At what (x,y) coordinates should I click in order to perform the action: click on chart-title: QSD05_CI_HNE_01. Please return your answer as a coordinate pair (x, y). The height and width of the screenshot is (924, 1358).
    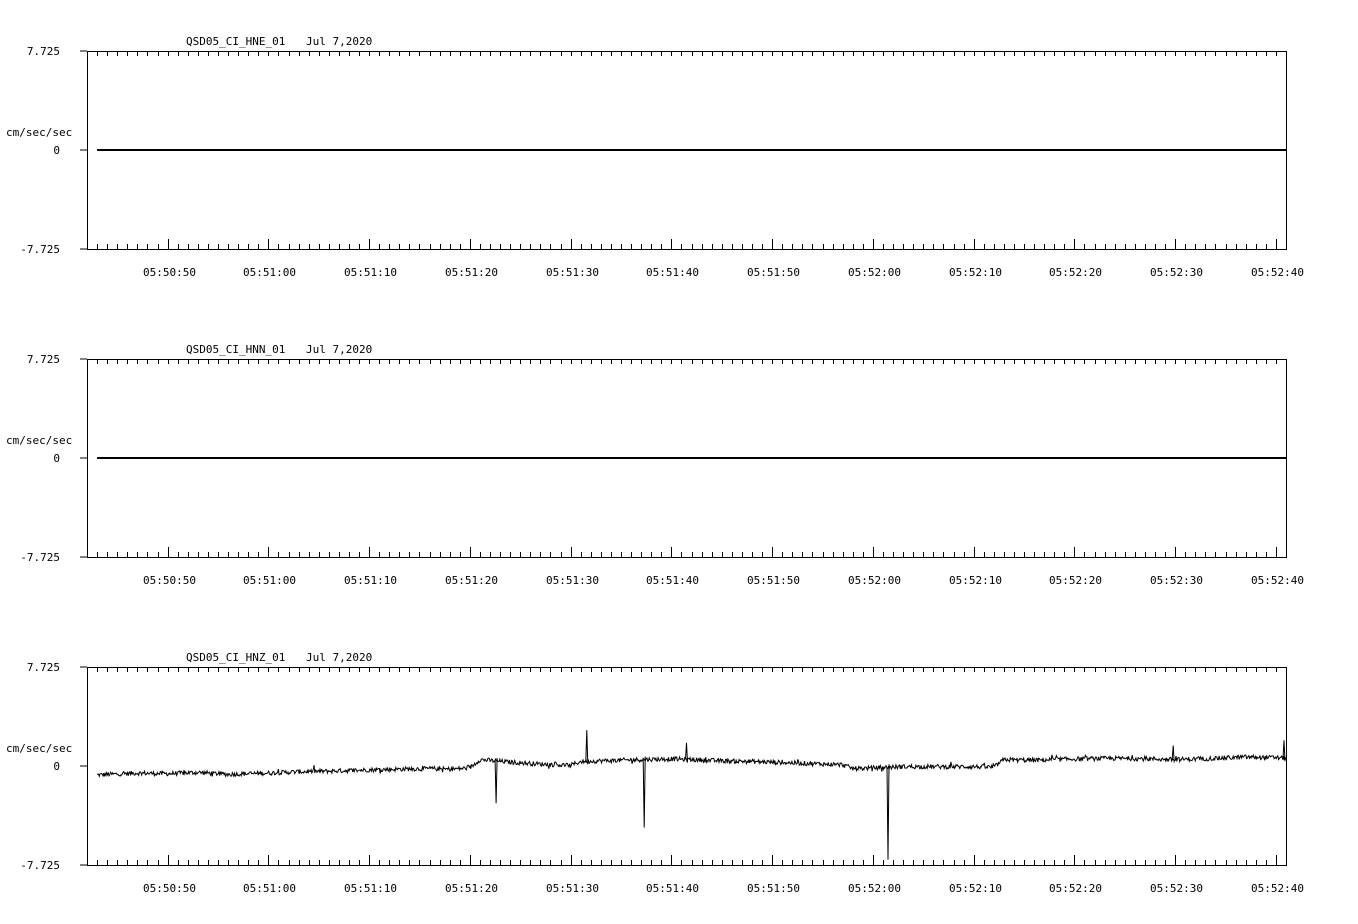
    Looking at the image, I should click on (235, 41).